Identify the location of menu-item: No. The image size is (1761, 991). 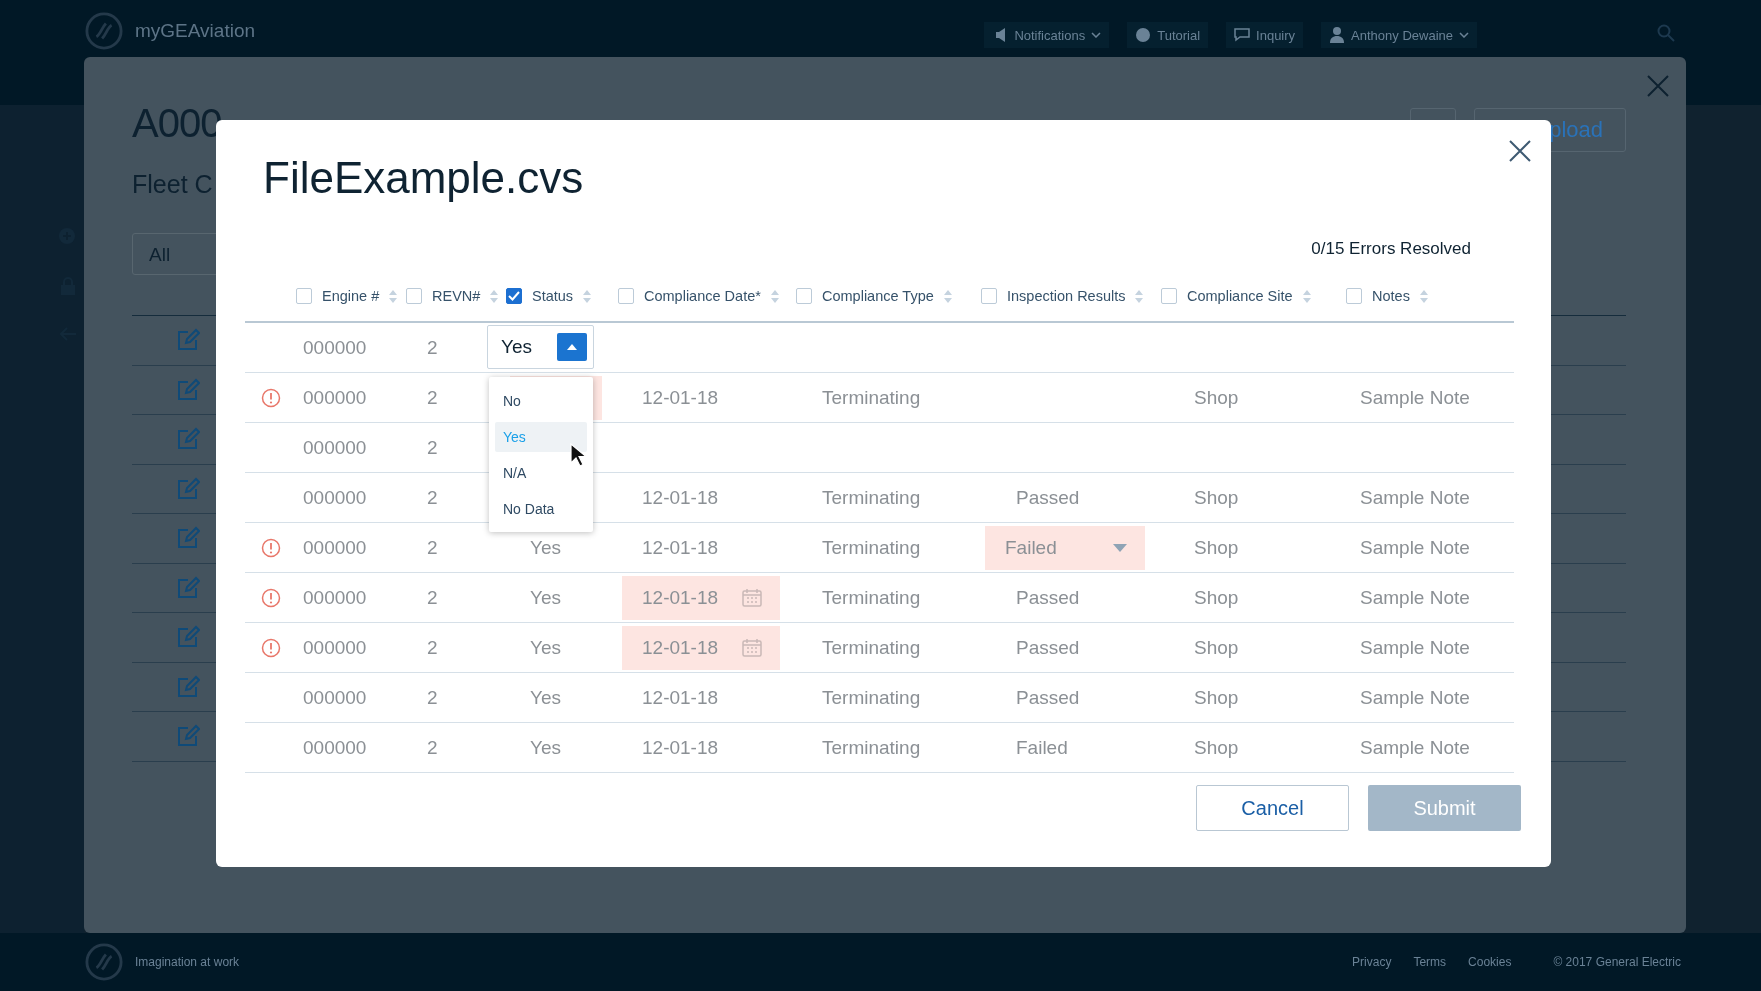
(541, 401).